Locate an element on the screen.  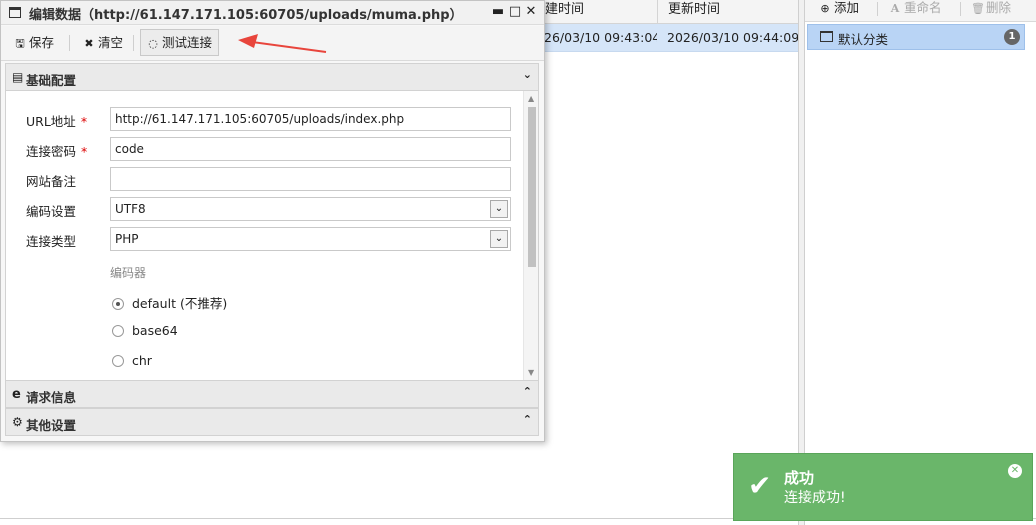
x-icon: ✖ is located at coordinates (89, 43).